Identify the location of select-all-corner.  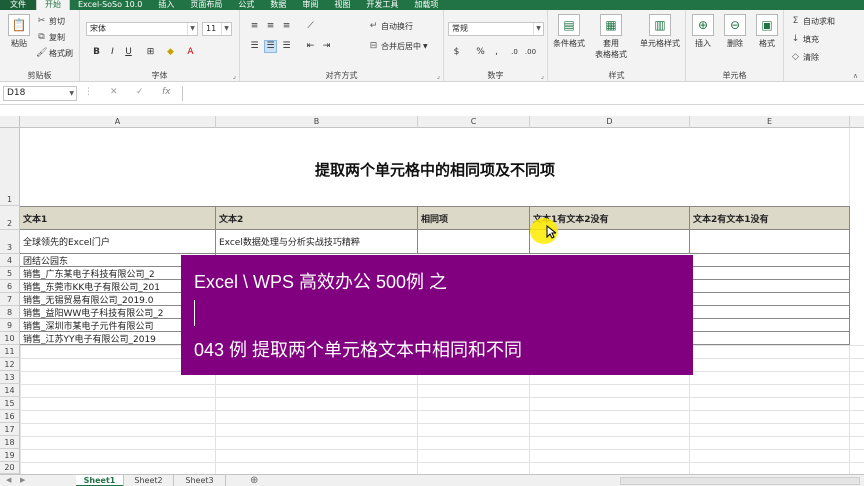
(10, 122).